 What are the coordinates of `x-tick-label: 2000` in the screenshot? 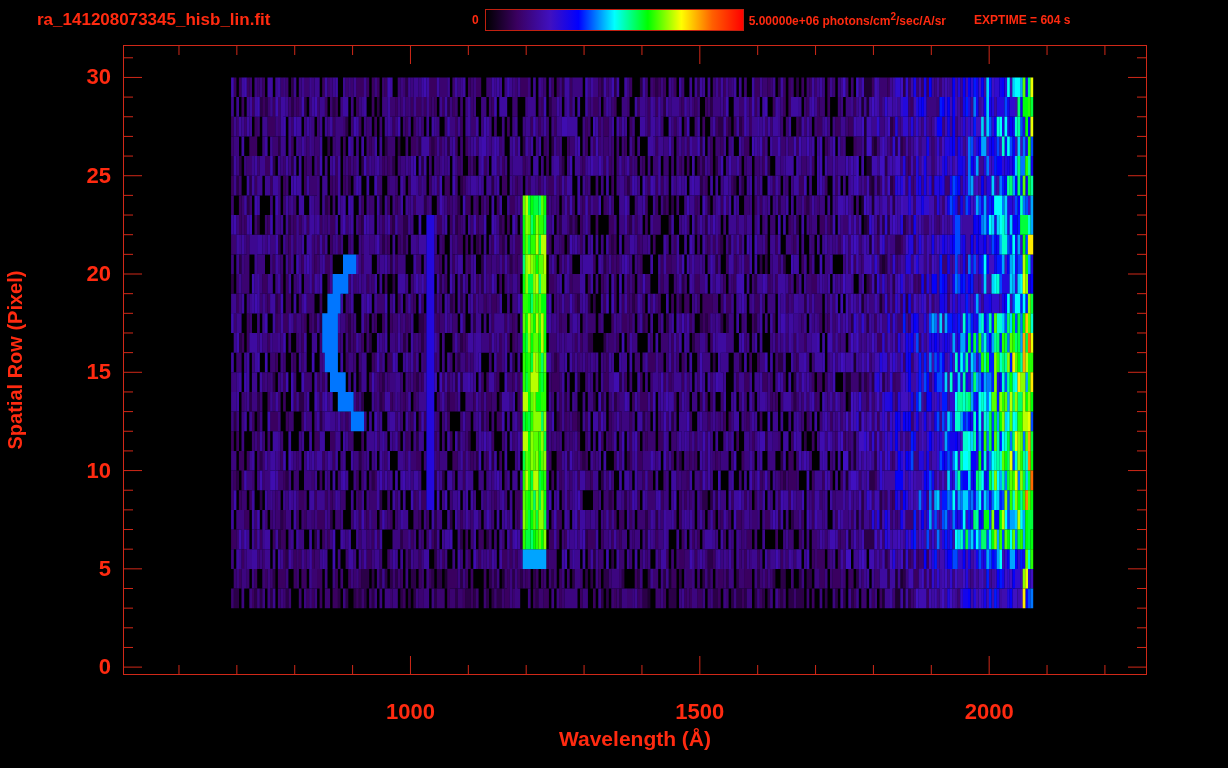 It's located at (989, 712).